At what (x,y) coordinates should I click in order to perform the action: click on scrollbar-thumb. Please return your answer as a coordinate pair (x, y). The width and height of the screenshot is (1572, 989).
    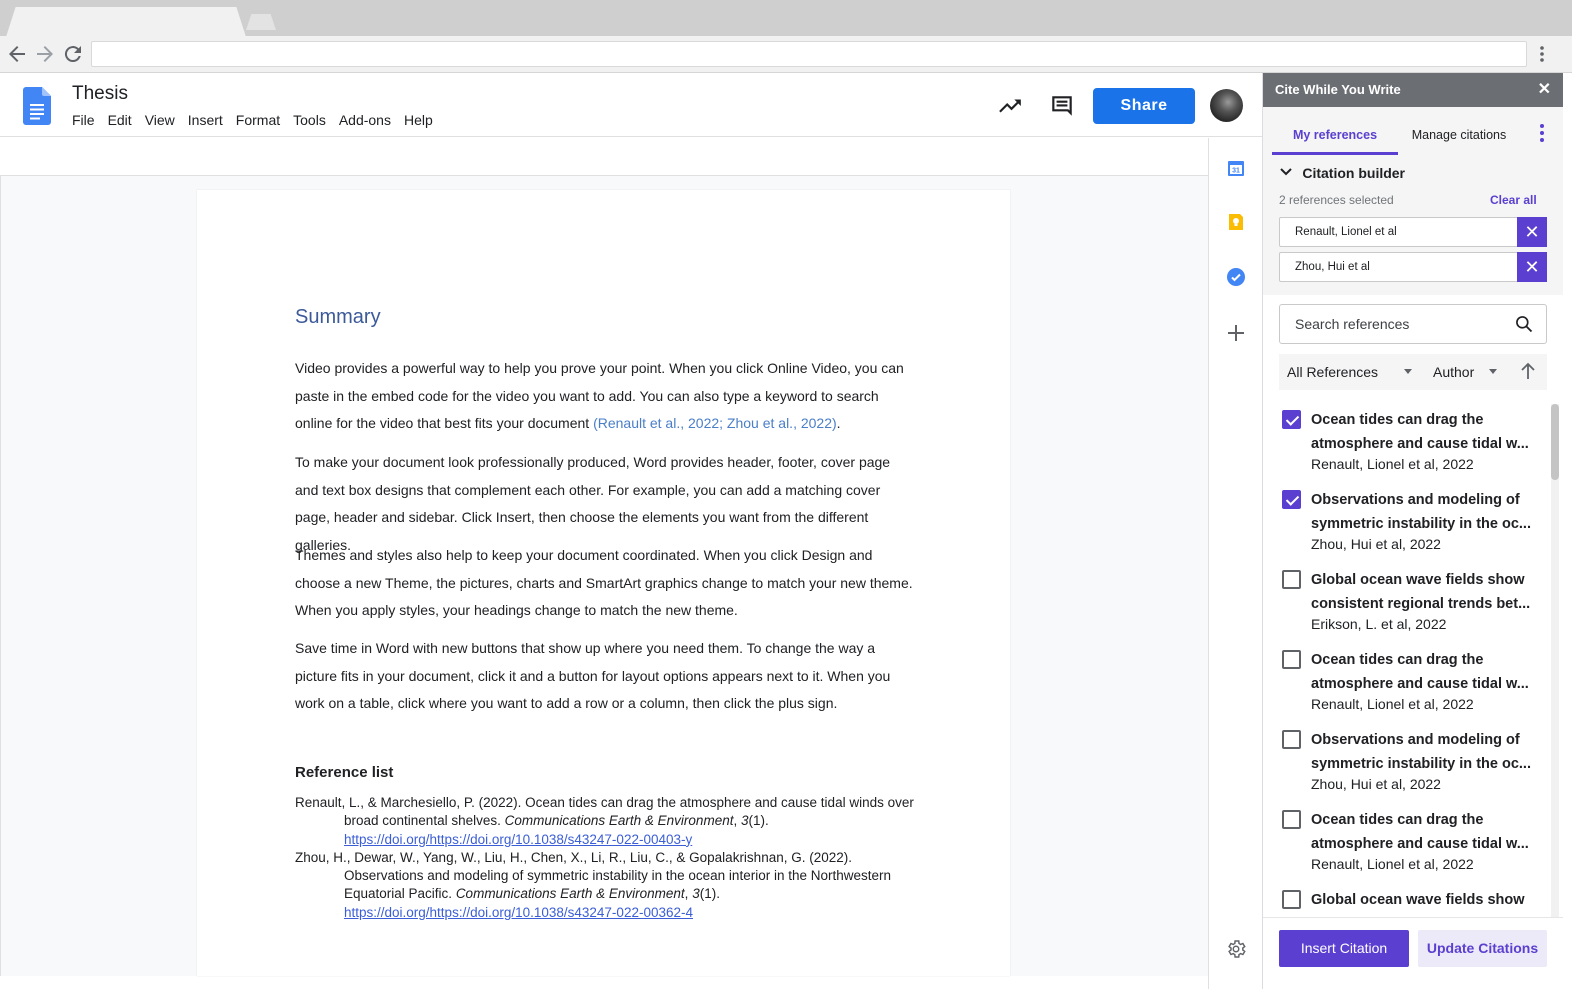
    Looking at the image, I should click on (1555, 442).